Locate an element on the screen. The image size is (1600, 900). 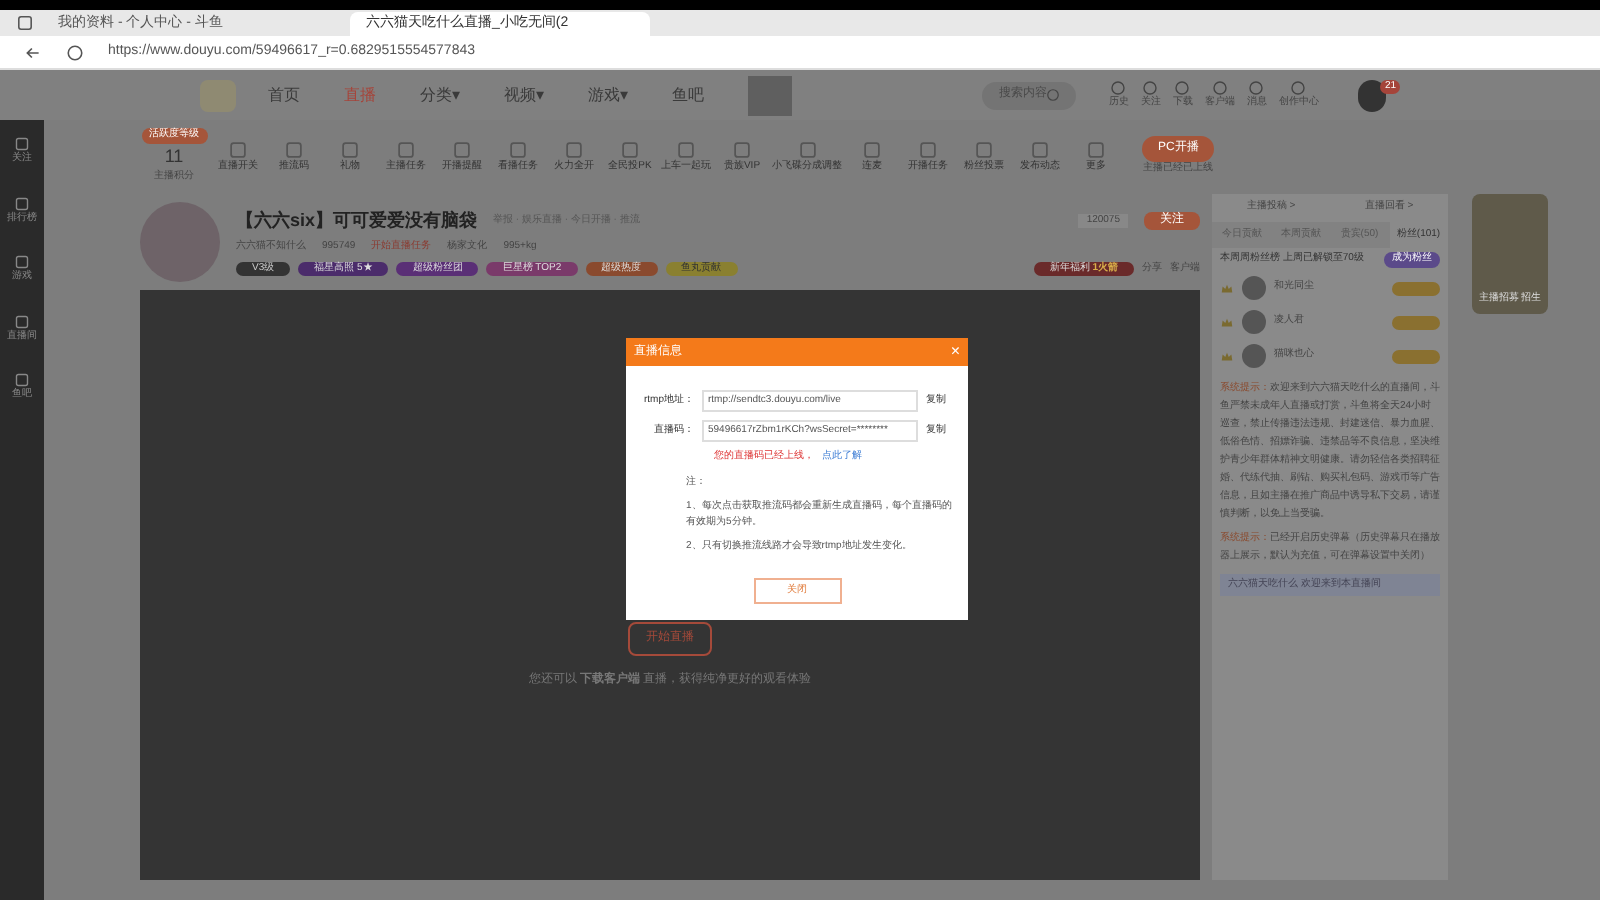
nav-link: 鱼吧 is located at coordinates (687, 95).